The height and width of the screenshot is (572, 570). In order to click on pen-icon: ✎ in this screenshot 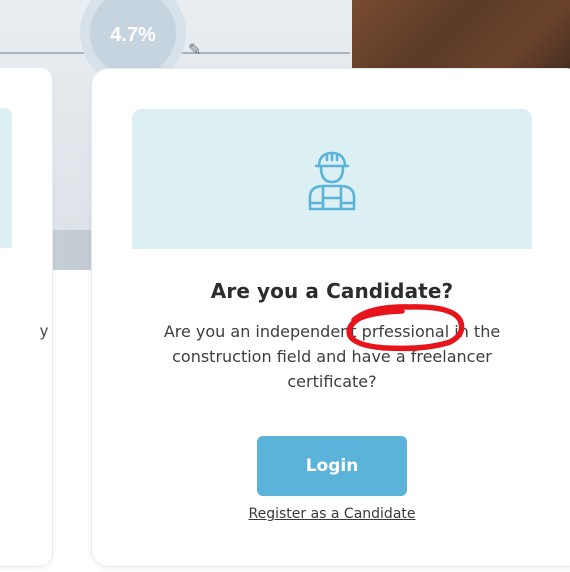, I will do `click(195, 50)`.